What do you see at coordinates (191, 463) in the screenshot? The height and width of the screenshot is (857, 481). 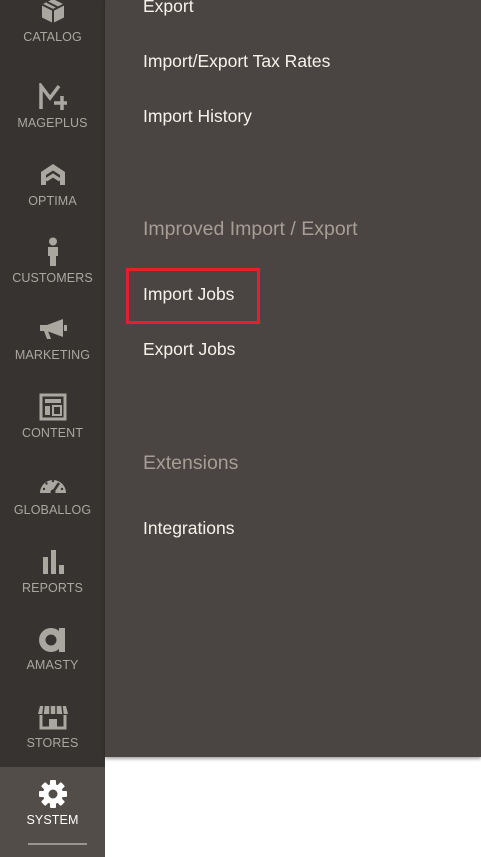 I see `section-title-extensions: Extensions` at bounding box center [191, 463].